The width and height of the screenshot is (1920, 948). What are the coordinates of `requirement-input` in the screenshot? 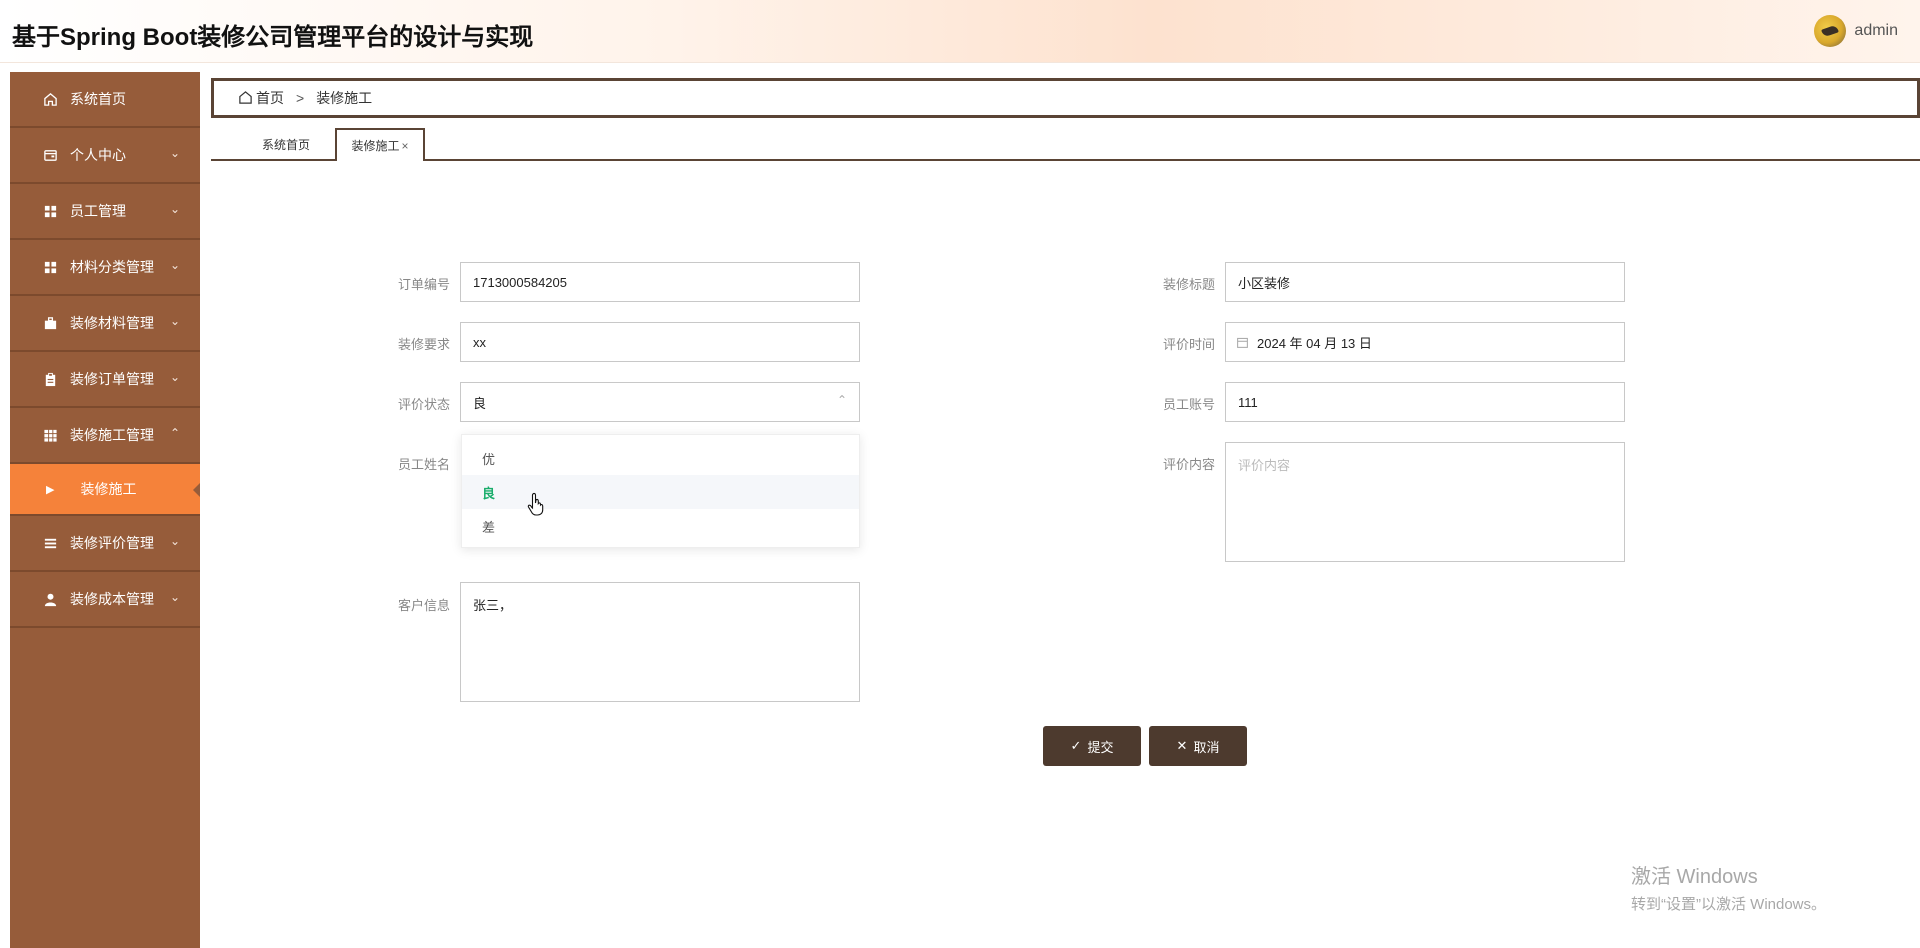 It's located at (660, 342).